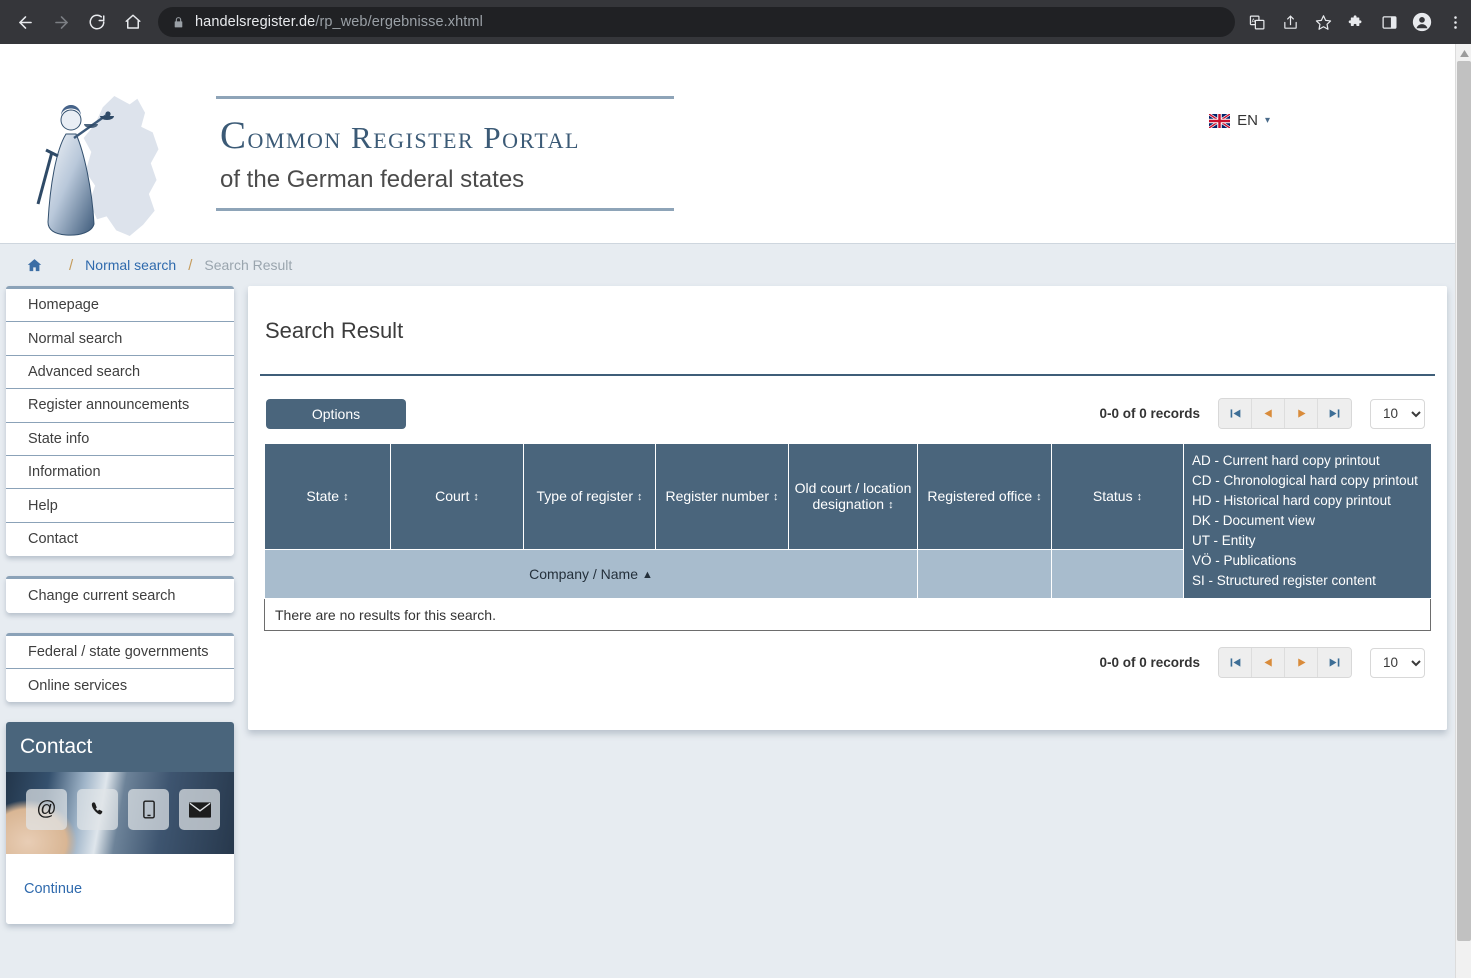  I want to click on column-header-court: Court ↕, so click(457, 496).